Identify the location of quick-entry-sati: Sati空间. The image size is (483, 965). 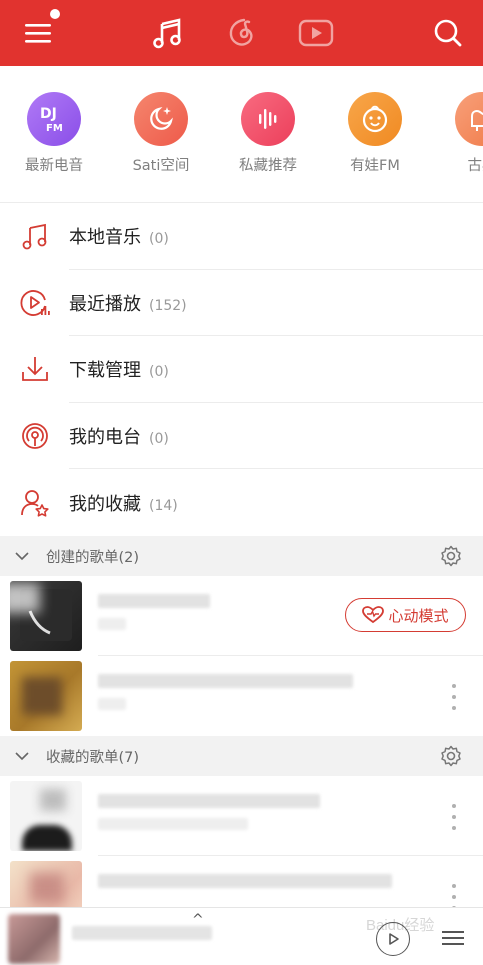
(161, 133).